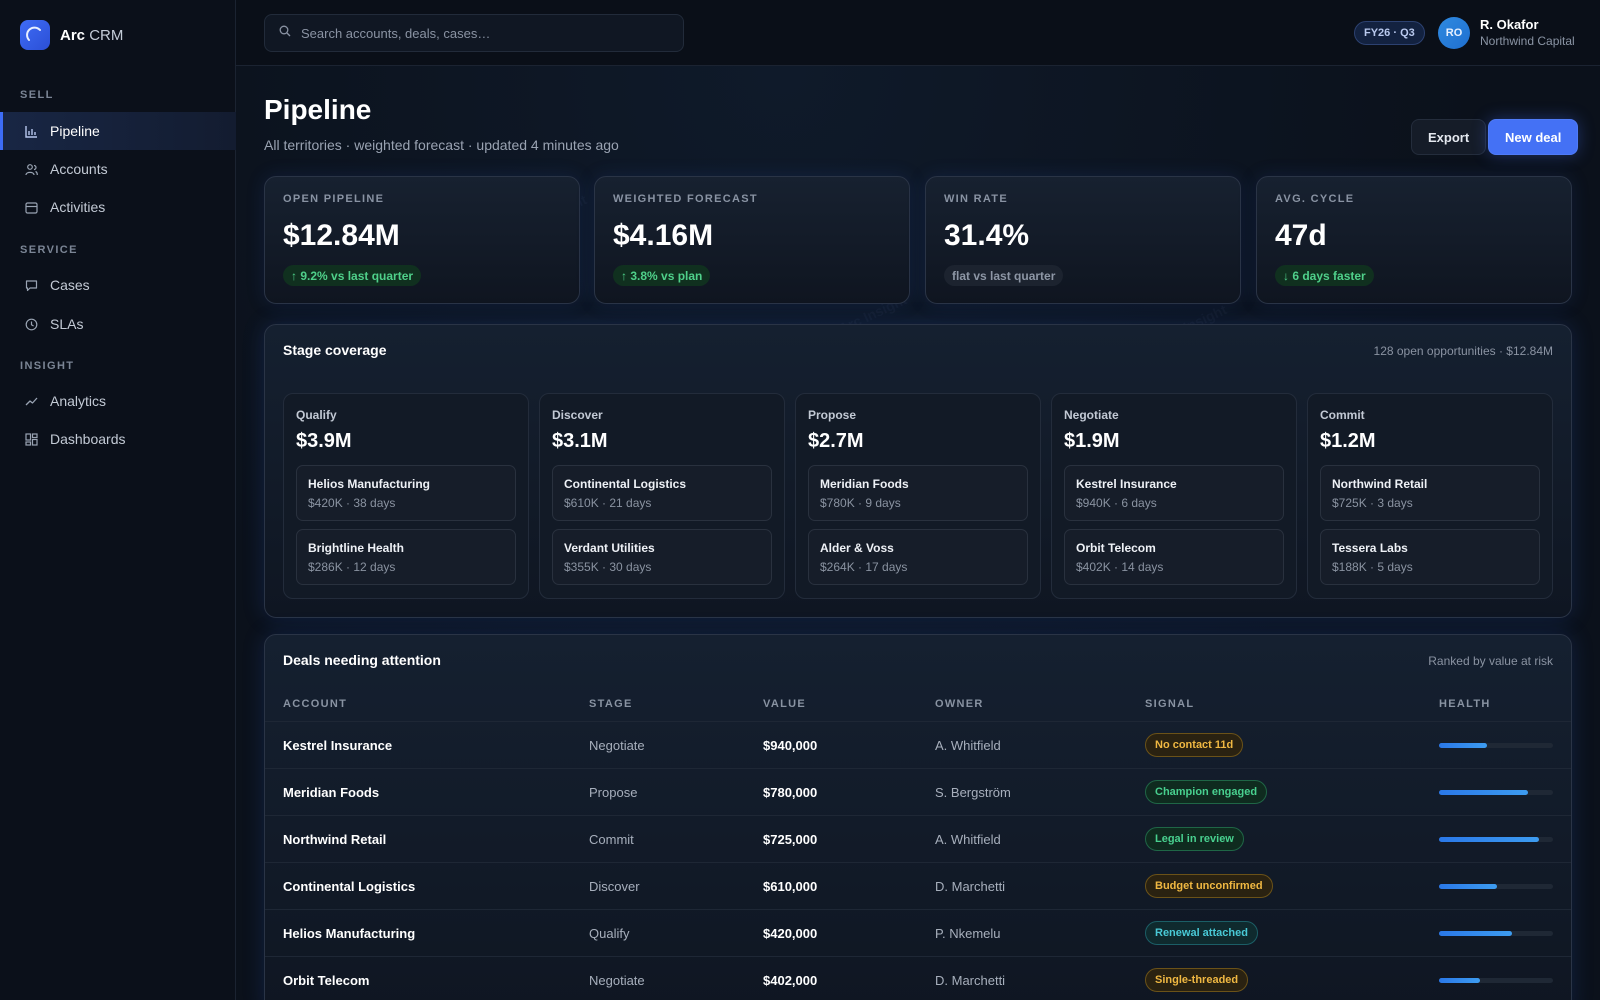 Image resolution: width=1600 pixels, height=1000 pixels. Describe the element at coordinates (406, 557) in the screenshot. I see `deal-card: Brightline Health $286K · 12 days` at that location.